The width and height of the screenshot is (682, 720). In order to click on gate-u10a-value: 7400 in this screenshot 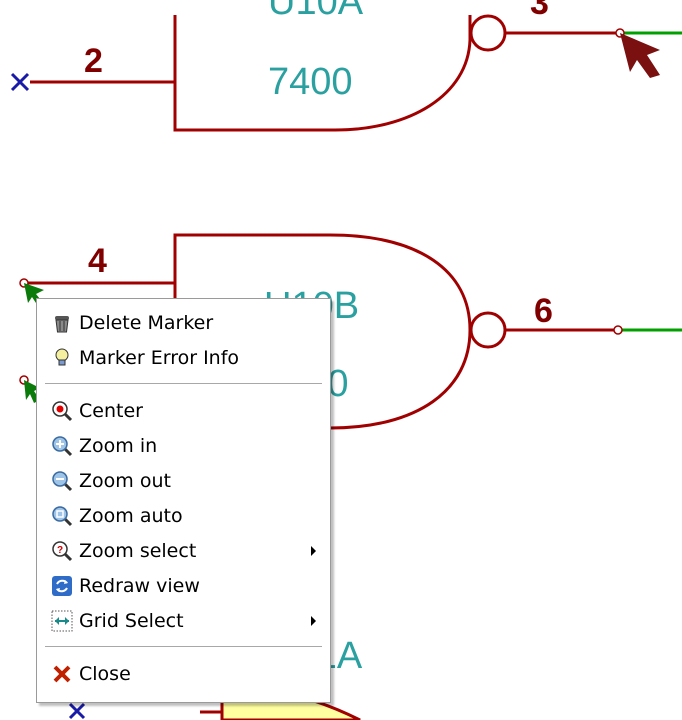, I will do `click(310, 82)`.